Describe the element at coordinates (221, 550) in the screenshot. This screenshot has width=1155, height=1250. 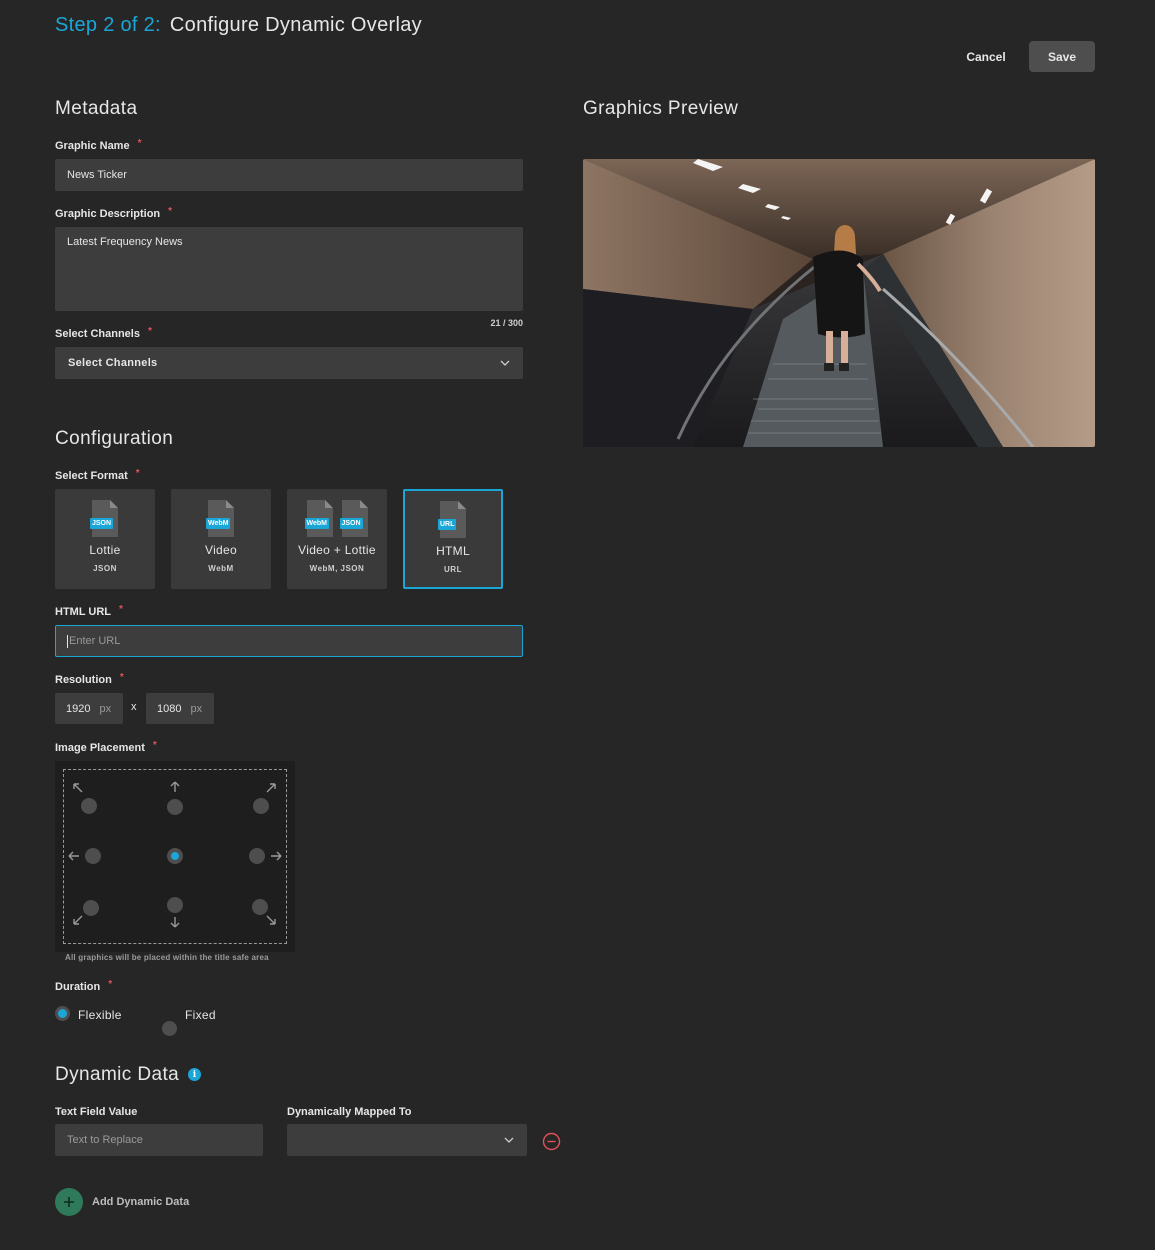
I see `format-name: Video` at that location.